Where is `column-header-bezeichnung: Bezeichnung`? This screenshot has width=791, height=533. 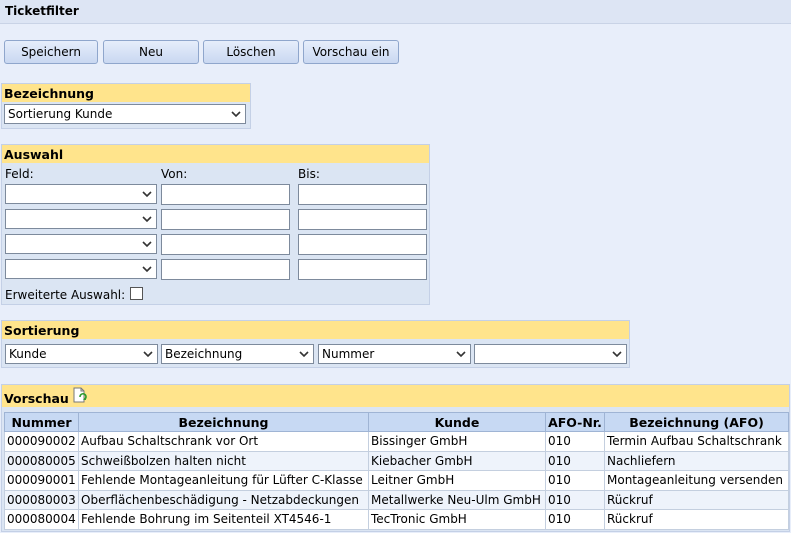
column-header-bezeichnung: Bezeichnung is located at coordinates (223, 422).